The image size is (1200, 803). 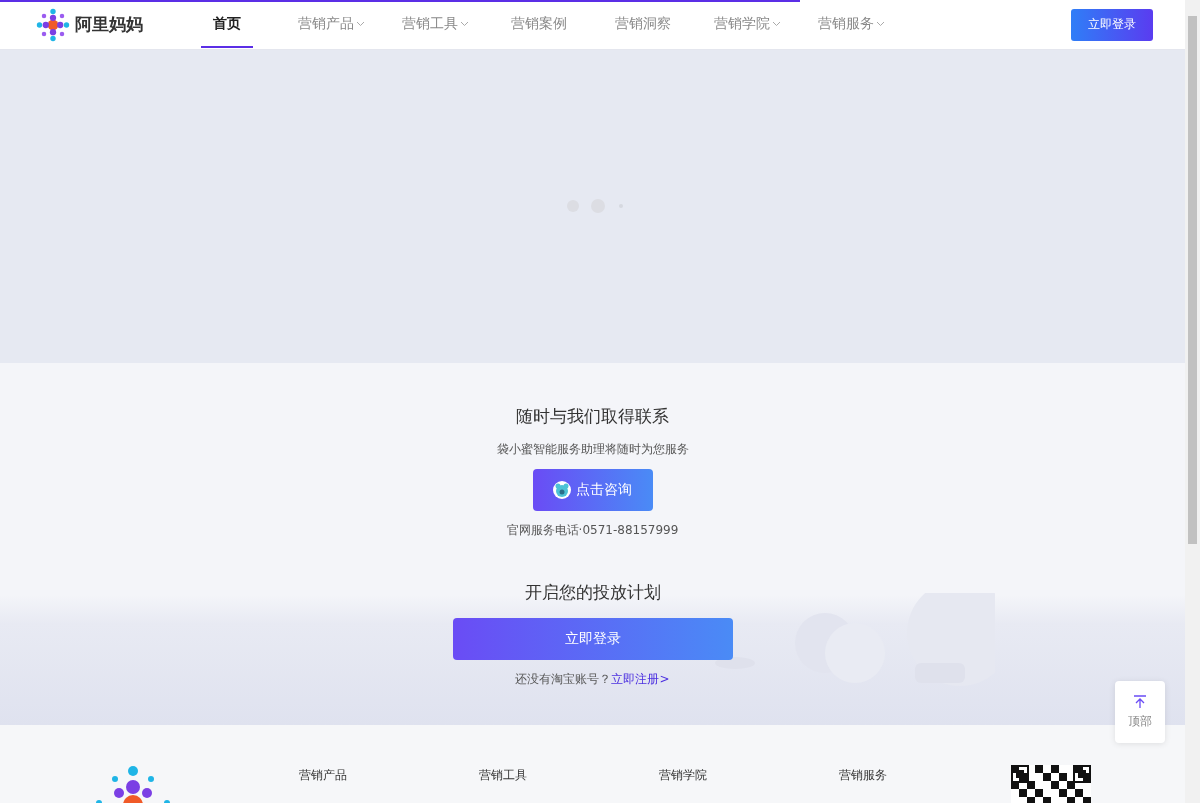 What do you see at coordinates (592, 449) in the screenshot?
I see `contact-subtitle: 袋小蜜智能服务助理将随时为您服务` at bounding box center [592, 449].